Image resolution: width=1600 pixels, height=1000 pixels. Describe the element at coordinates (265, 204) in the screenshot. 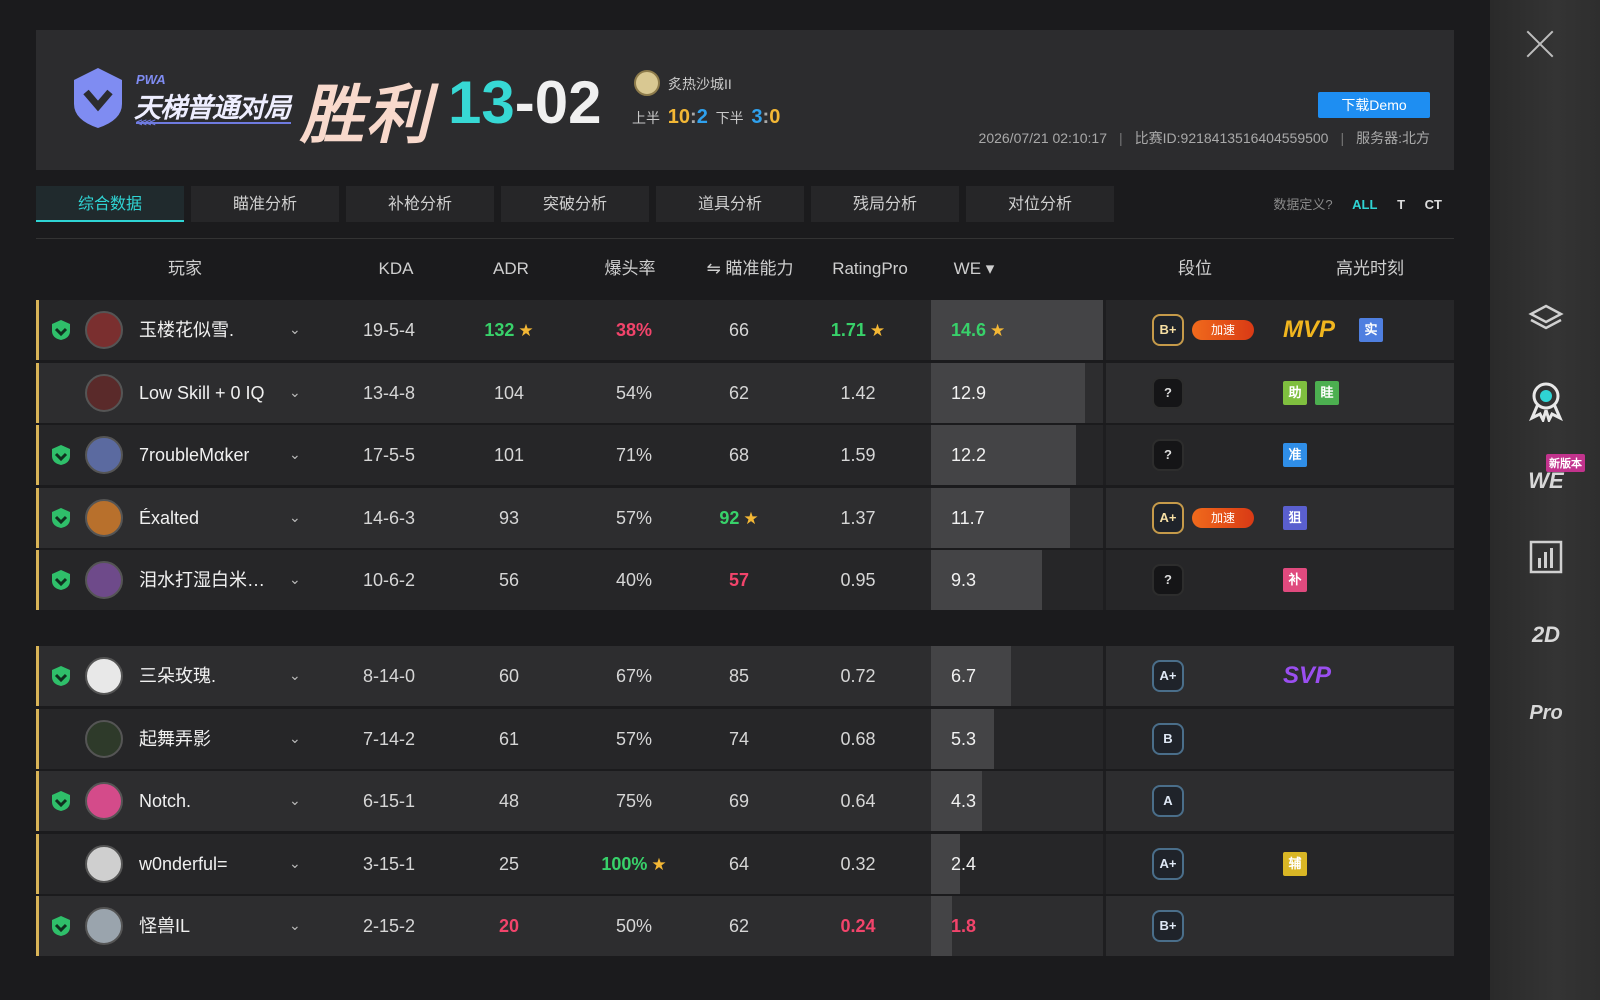

I see `tab-aim: 瞄准分析` at that location.